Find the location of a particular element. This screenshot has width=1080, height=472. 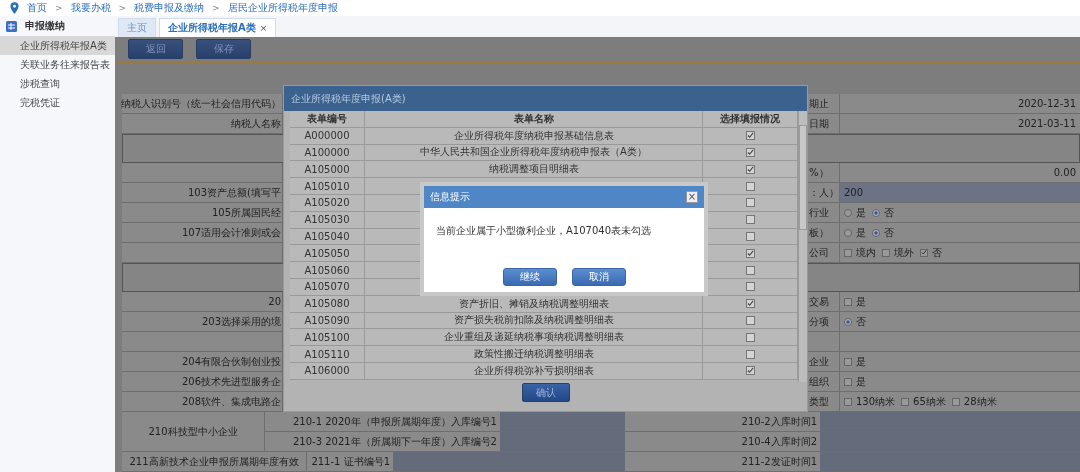

table-cell: A105060 is located at coordinates (327, 270).